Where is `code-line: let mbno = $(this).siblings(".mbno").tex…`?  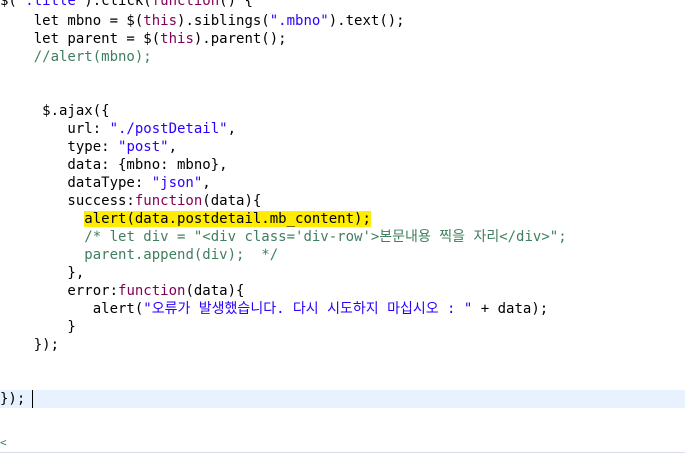
code-line: let mbno = $(this).siblings(".mbno").tex… is located at coordinates (342, 21).